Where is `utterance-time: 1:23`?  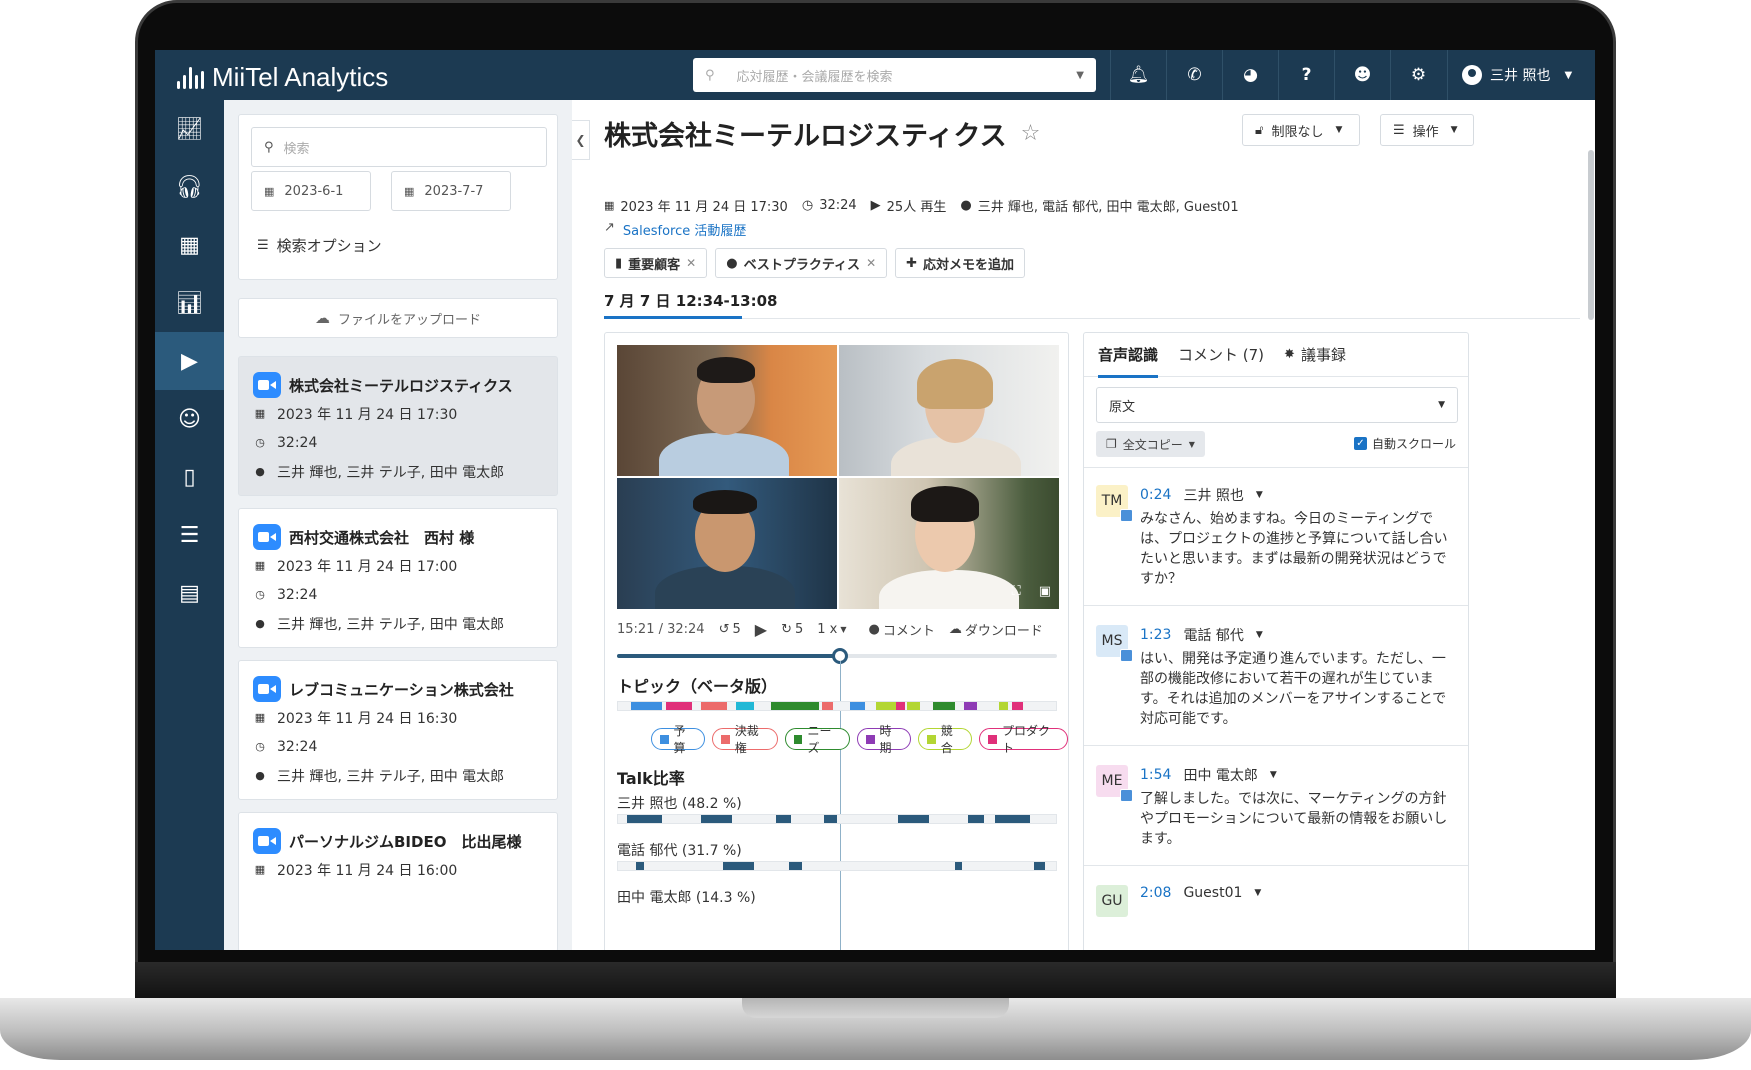
utterance-time: 1:23 is located at coordinates (1155, 635).